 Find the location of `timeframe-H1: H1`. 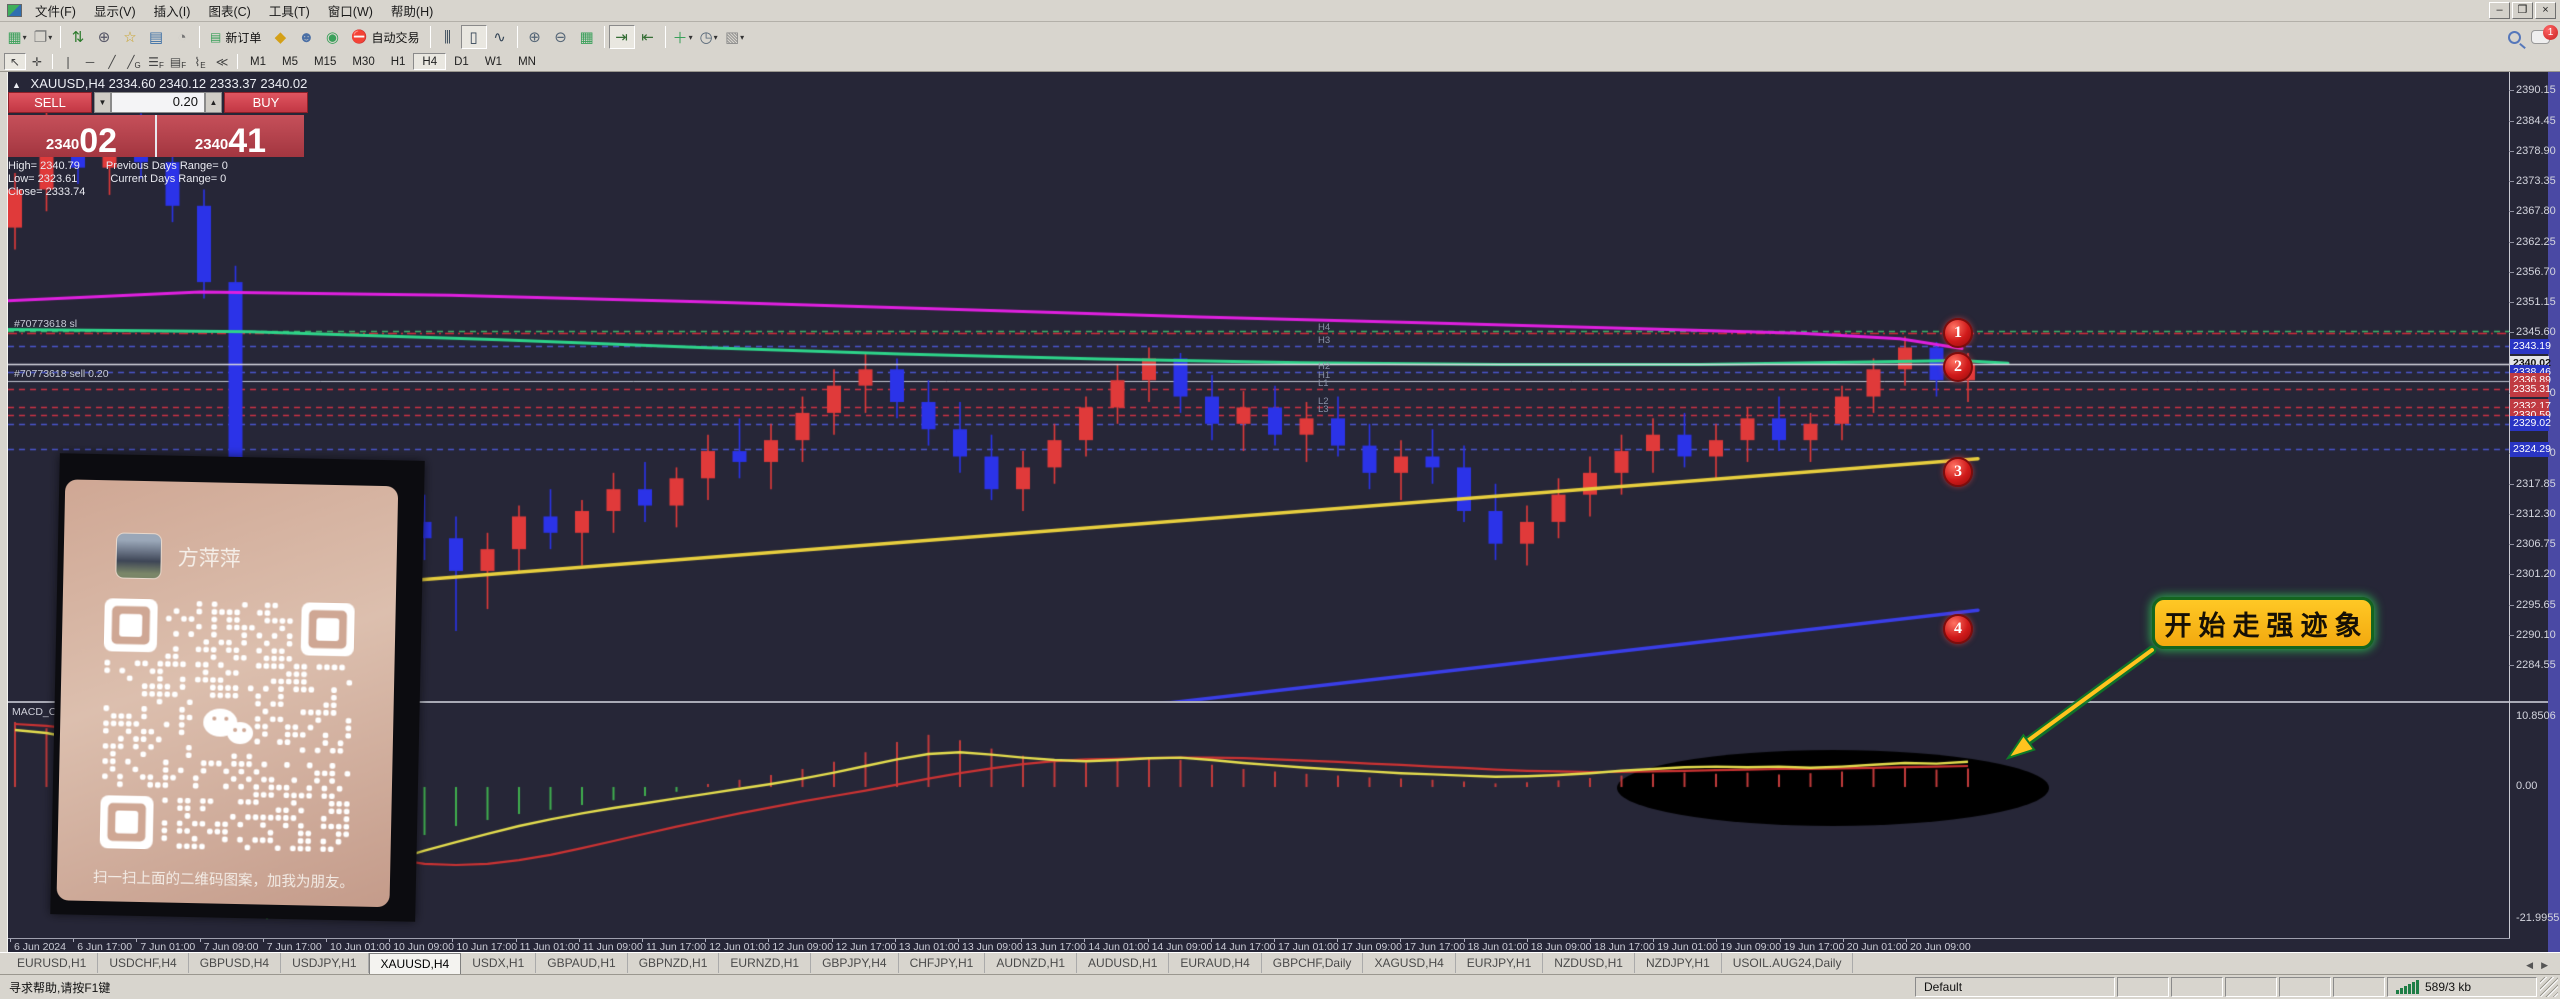

timeframe-H1: H1 is located at coordinates (398, 61).